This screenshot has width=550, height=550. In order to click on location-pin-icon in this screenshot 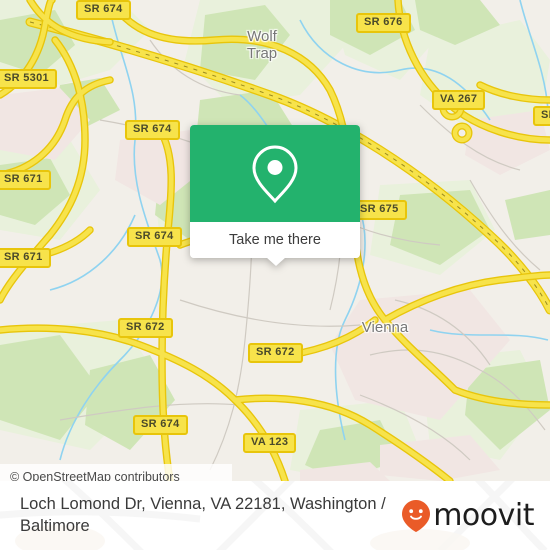, I will do `click(275, 173)`.